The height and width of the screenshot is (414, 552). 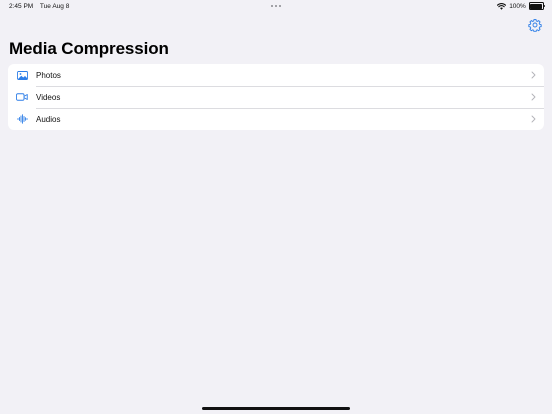 I want to click on multitasking-menu, so click(x=276, y=6).